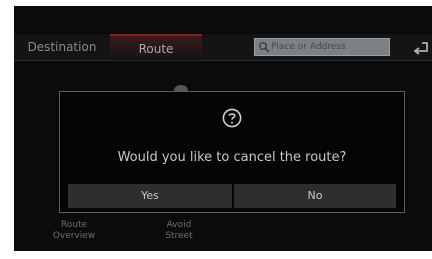 This screenshot has width=432, height=259. Describe the element at coordinates (74, 230) in the screenshot. I see `route-overview-label: Route Overview` at that location.